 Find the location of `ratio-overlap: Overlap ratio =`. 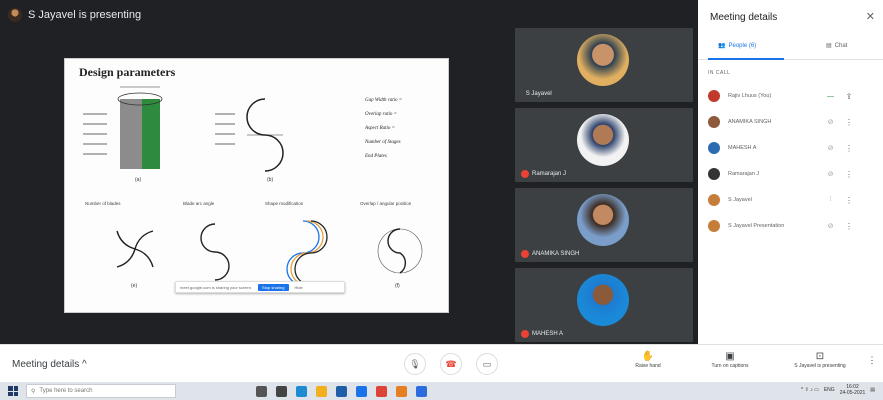

ratio-overlap: Overlap ratio = is located at coordinates (381, 114).